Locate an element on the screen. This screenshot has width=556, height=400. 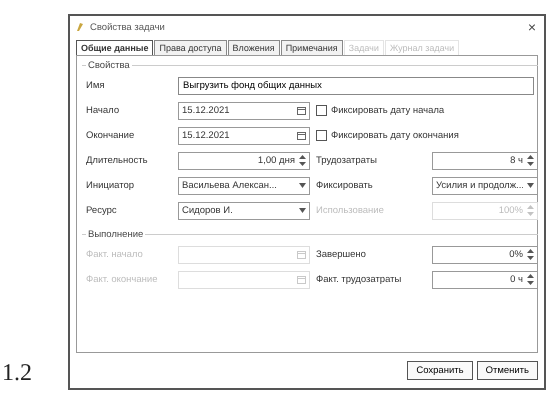
app-icon is located at coordinates (80, 27).